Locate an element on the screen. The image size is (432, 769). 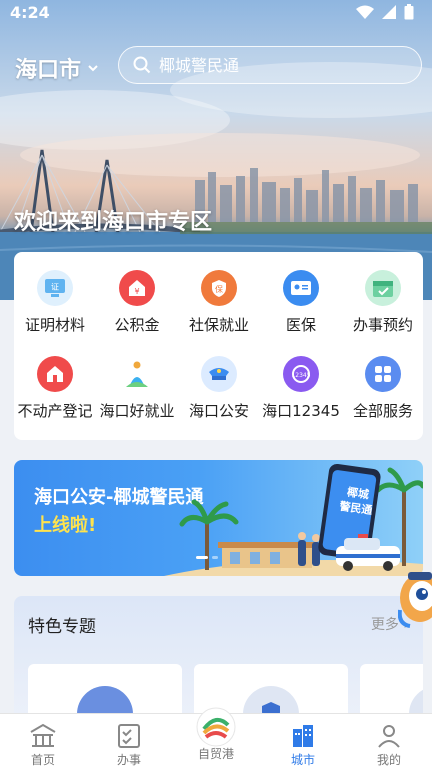
more-label: 更多 is located at coordinates (384, 625).